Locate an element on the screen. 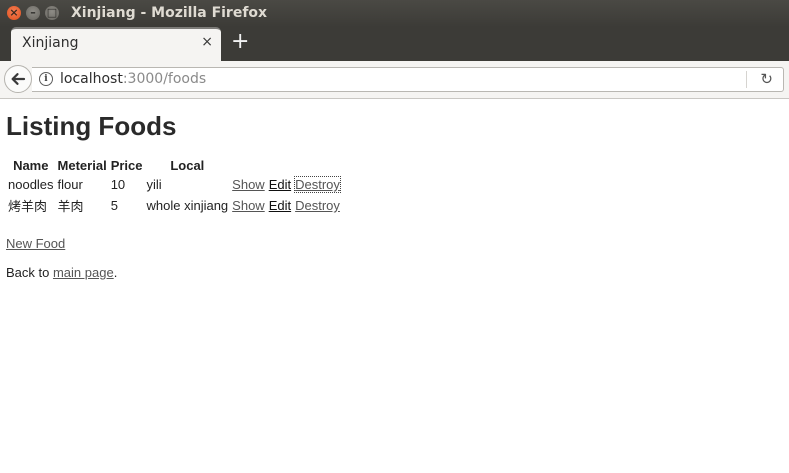  column-header-material: Meterial is located at coordinates (82, 165).